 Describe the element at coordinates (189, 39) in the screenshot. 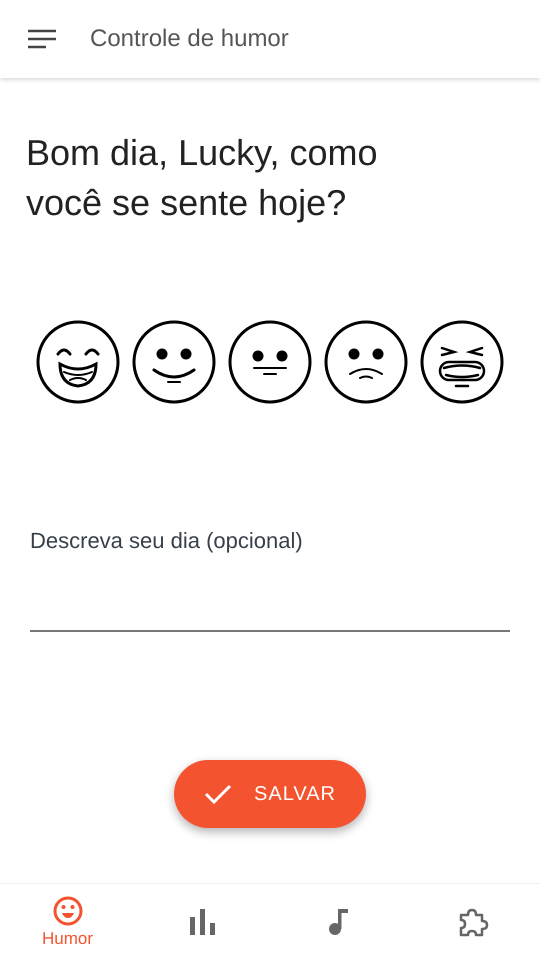

I see `app-title: Controle de humor` at that location.